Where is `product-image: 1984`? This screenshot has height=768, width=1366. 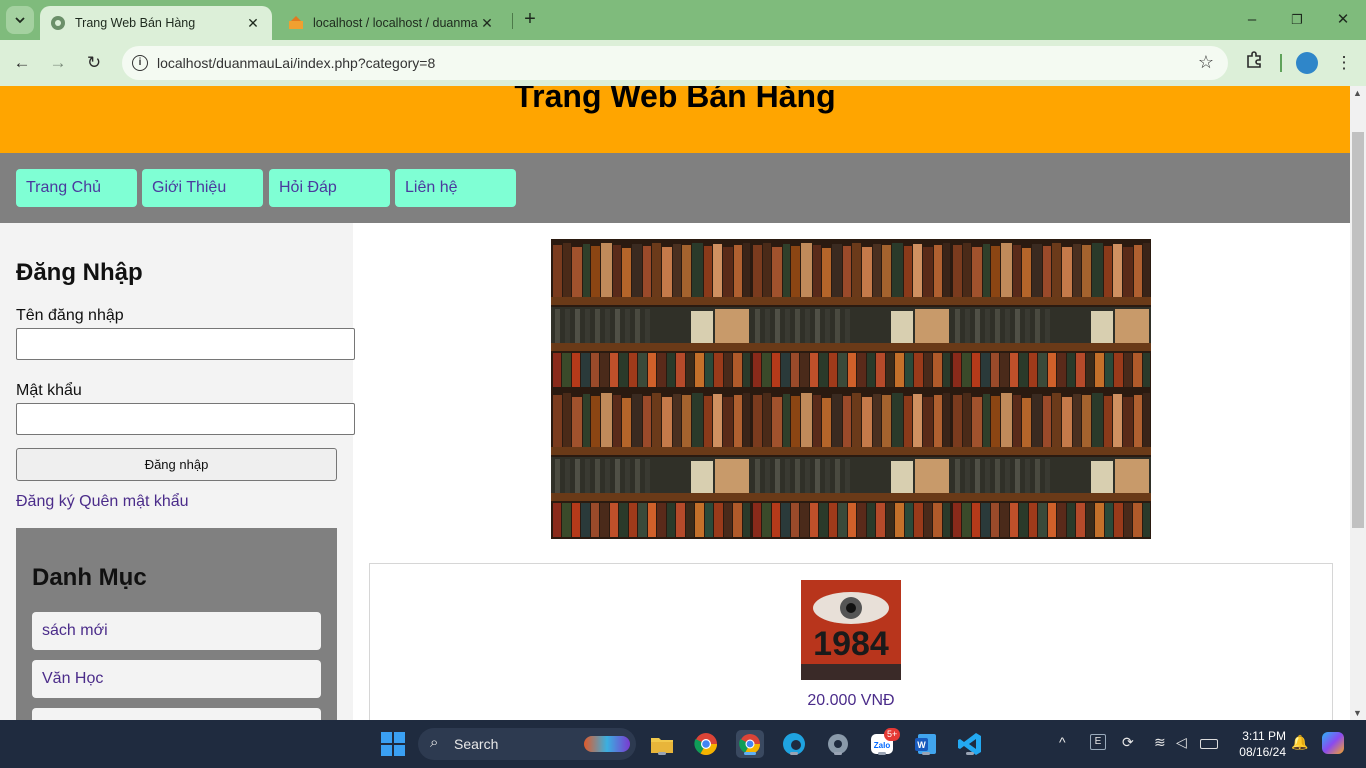 product-image: 1984 is located at coordinates (851, 630).